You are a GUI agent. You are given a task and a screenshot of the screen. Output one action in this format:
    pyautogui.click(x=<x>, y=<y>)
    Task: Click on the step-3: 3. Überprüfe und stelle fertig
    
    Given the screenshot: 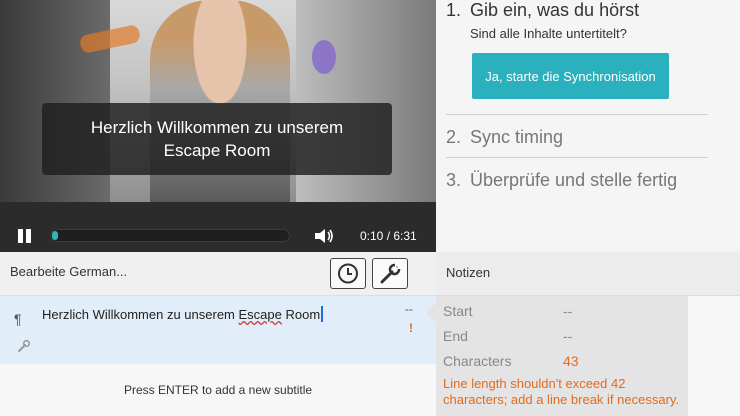 What is the action you would take?
    pyautogui.click(x=561, y=180)
    